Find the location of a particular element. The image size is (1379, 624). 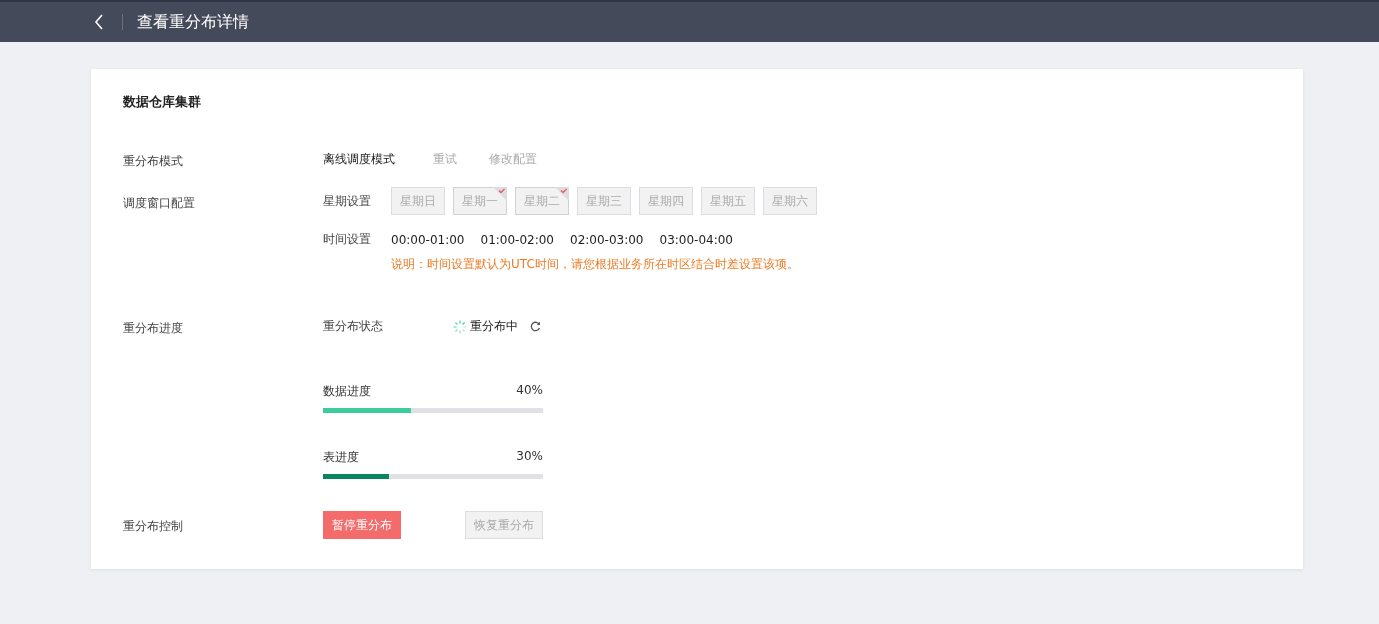

field-label: 调度窗口配置 is located at coordinates (159, 203).